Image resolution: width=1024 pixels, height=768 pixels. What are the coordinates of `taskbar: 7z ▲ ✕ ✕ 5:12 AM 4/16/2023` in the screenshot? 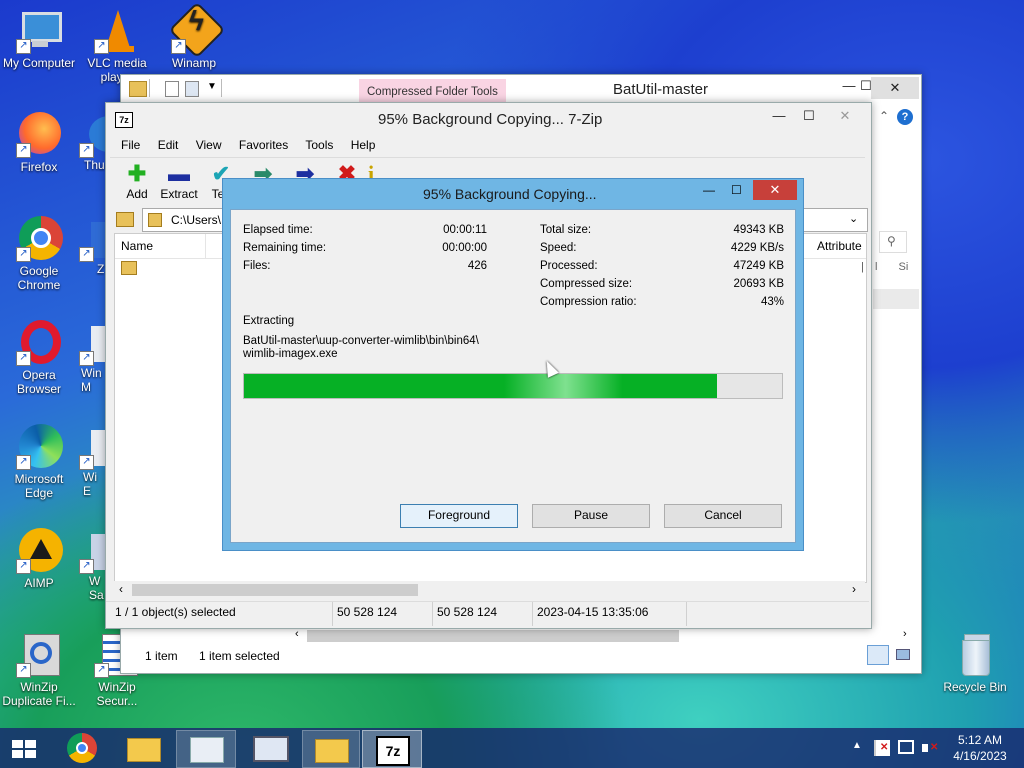 It's located at (512, 748).